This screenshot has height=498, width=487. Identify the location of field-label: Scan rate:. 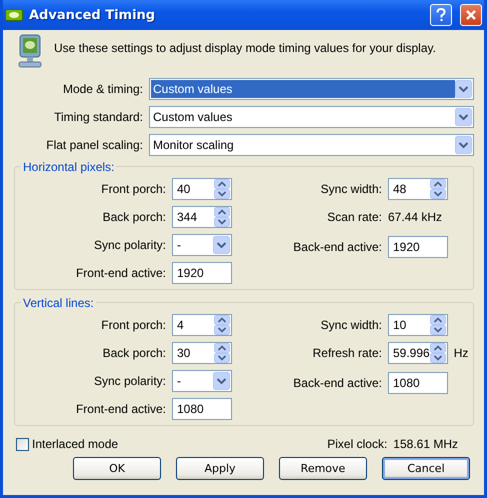
(354, 217).